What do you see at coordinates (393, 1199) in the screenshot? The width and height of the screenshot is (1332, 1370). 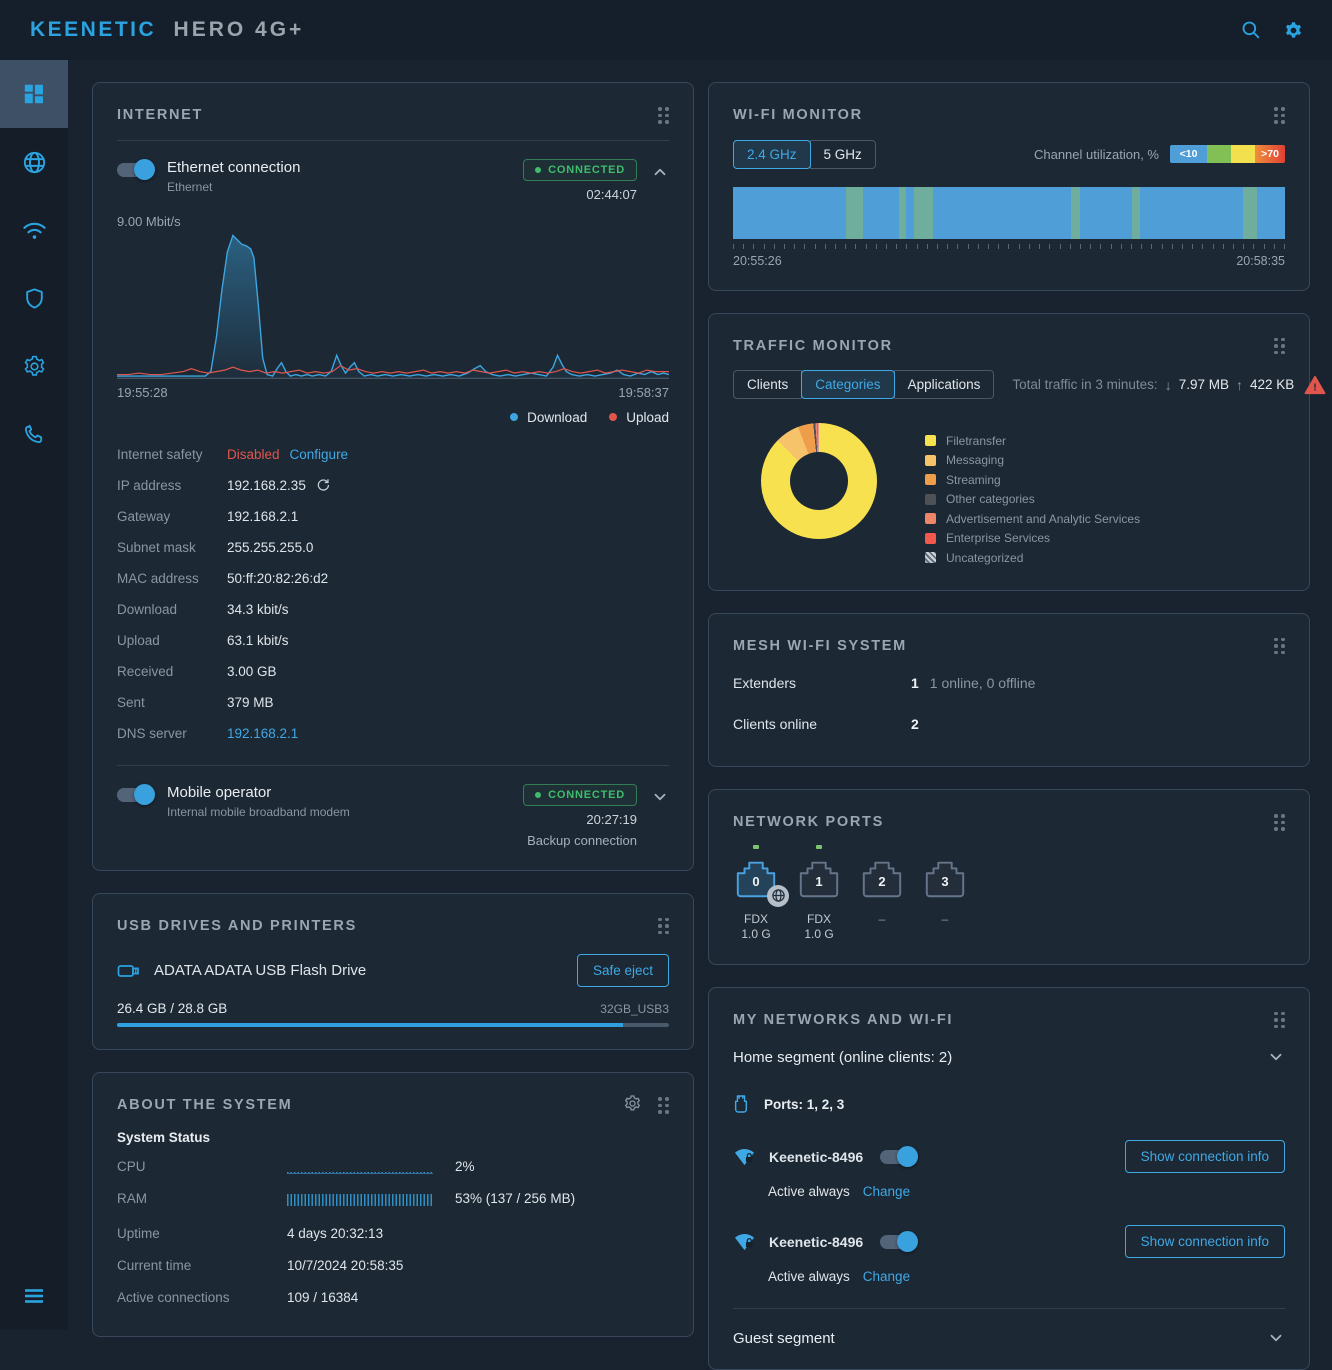 I see `ram-row: RAM 53% (137 / 256 MB)` at bounding box center [393, 1199].